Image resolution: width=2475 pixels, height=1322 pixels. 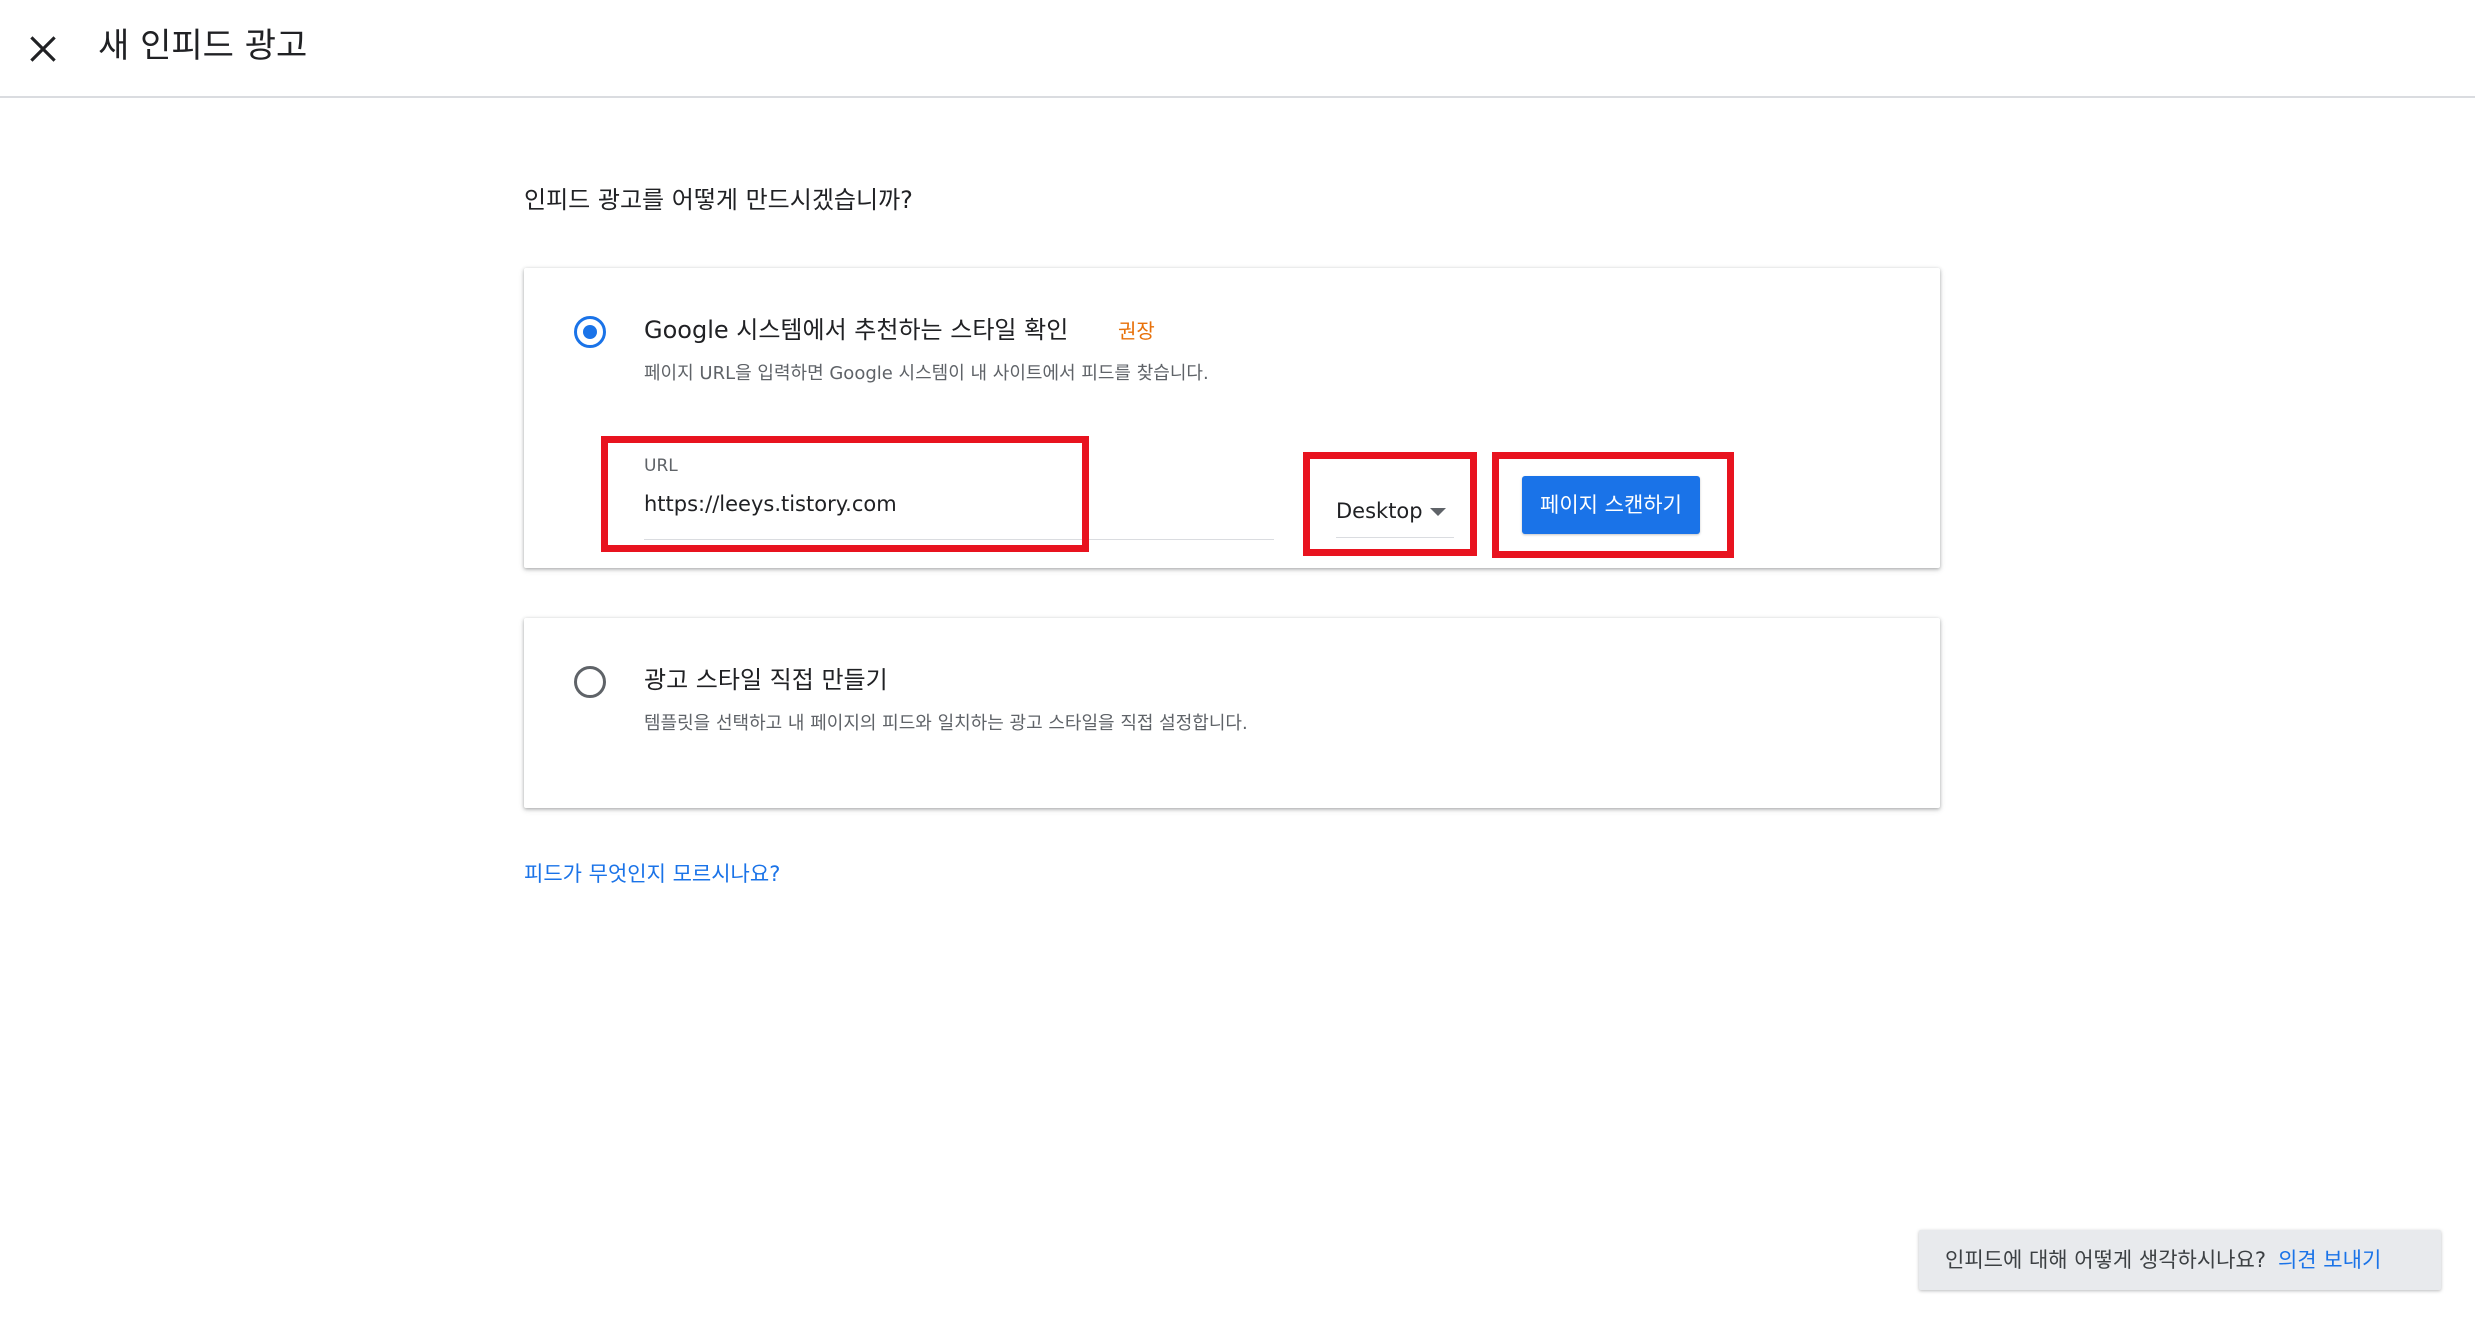 I want to click on creation-question: 인피드 광고를 어떻게 만드시겠습니까?, so click(x=718, y=200).